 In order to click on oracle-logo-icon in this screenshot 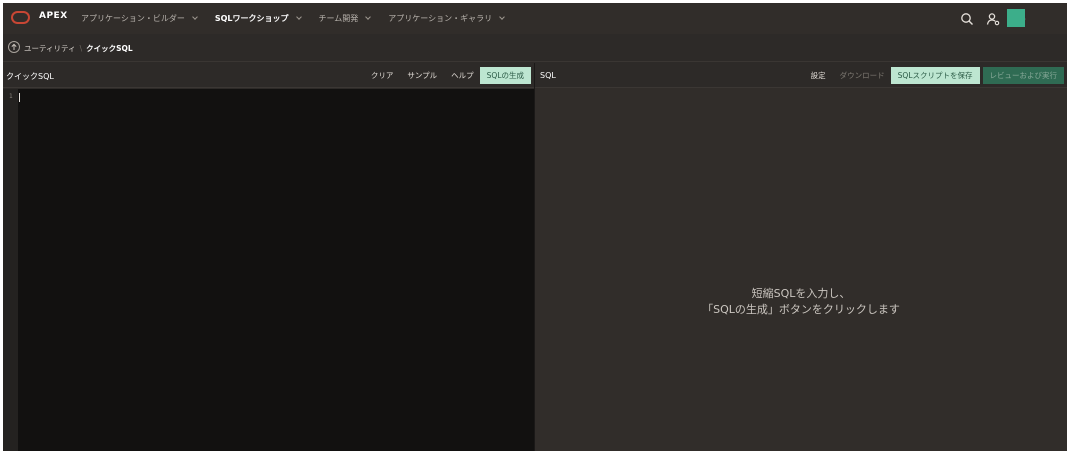, I will do `click(20, 17)`.